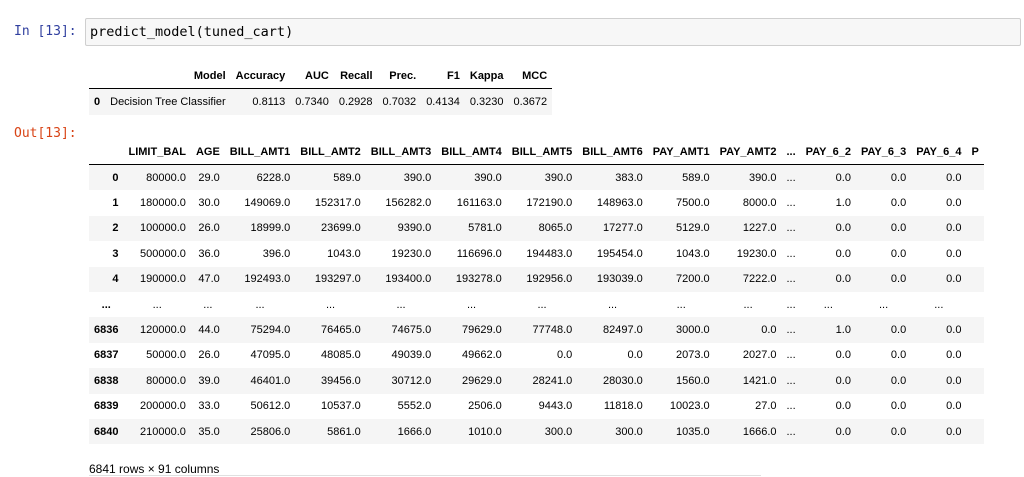 This screenshot has height=477, width=1024. I want to click on row-index: 6839, so click(106, 406).